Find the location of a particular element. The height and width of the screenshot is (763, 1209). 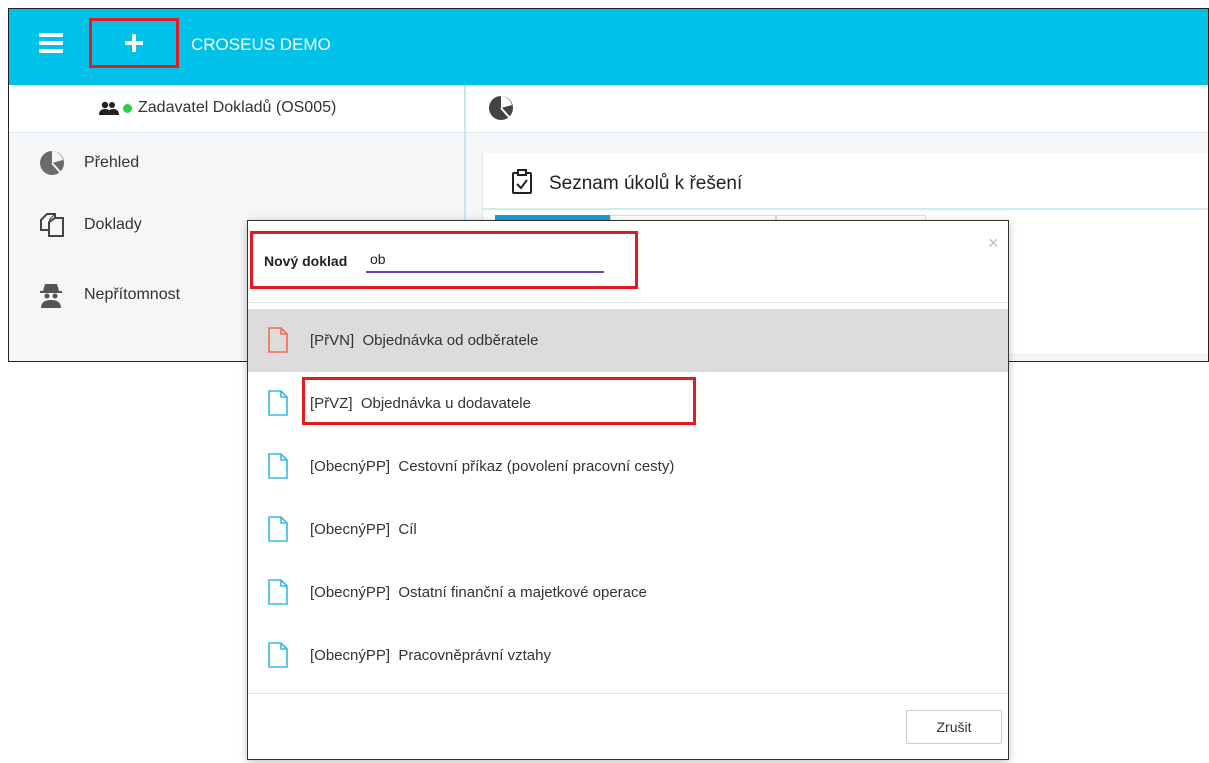

user-name: Zadavatel Dokladů (OS005) is located at coordinates (237, 107).